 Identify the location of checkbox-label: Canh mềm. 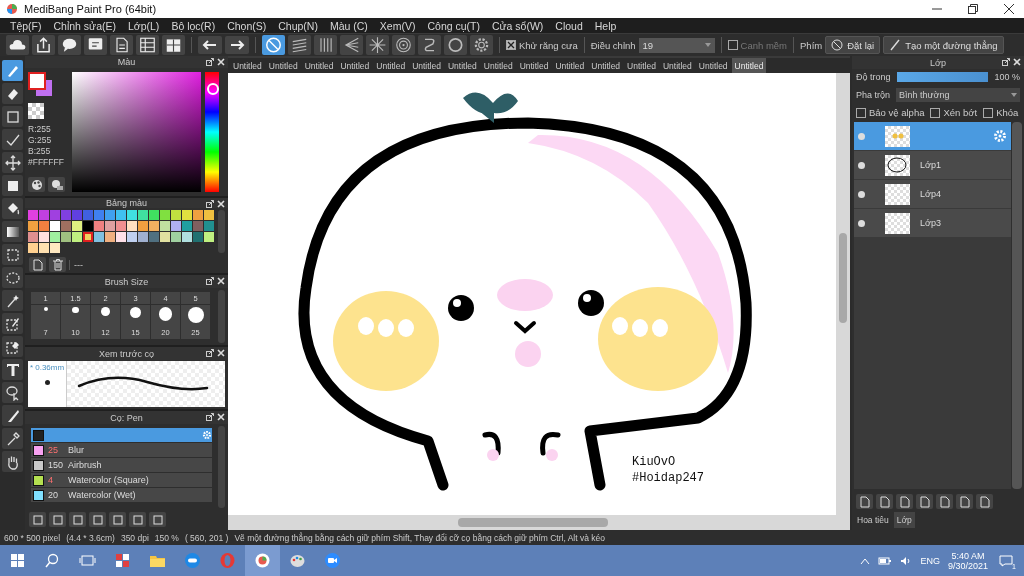
(764, 45).